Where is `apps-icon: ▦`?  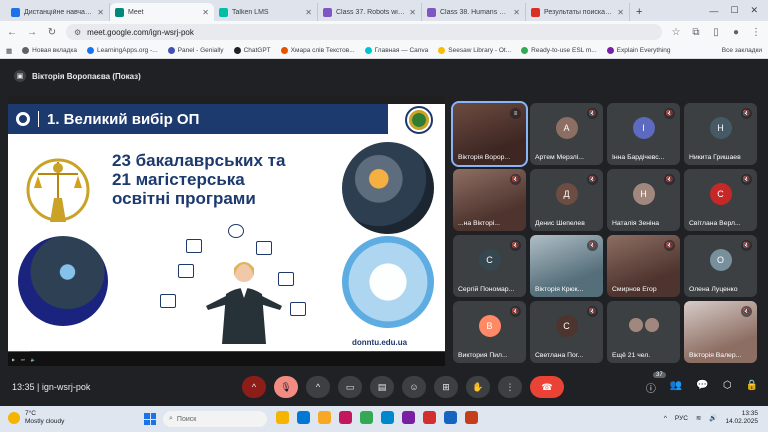
apps-icon: ▦ is located at coordinates (9, 51).